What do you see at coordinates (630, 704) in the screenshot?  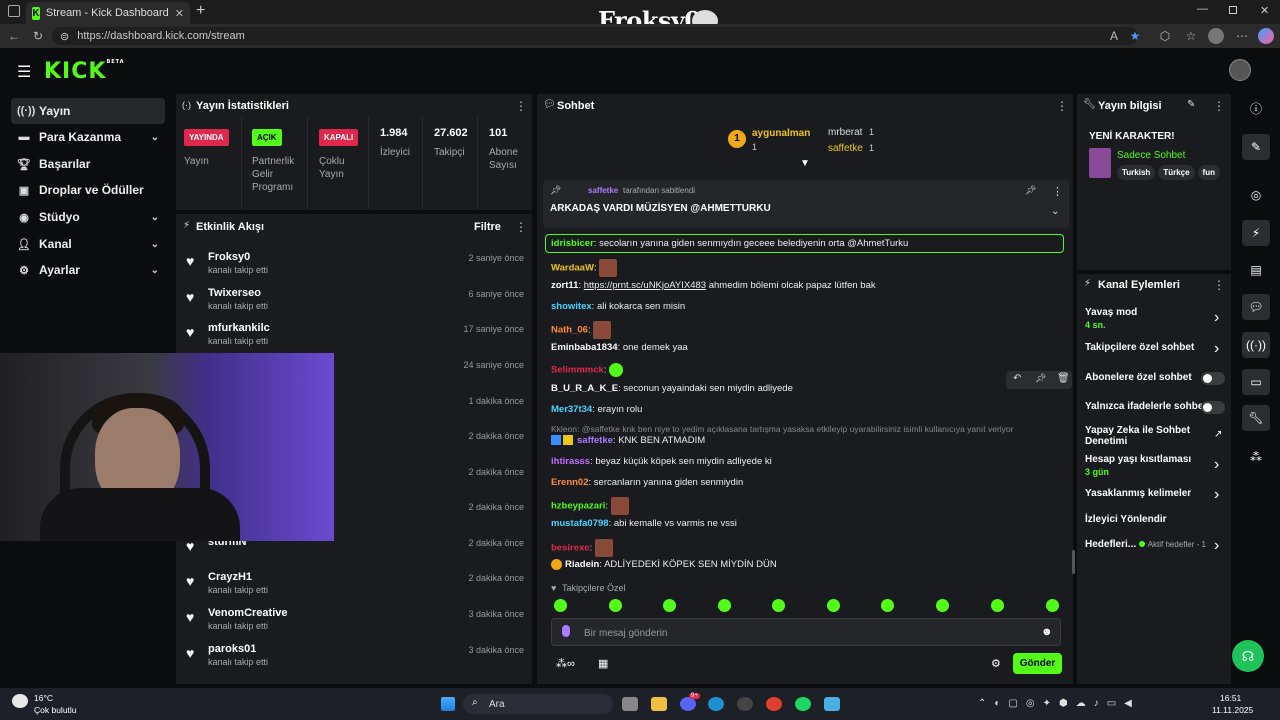 I see `task-view-icon` at bounding box center [630, 704].